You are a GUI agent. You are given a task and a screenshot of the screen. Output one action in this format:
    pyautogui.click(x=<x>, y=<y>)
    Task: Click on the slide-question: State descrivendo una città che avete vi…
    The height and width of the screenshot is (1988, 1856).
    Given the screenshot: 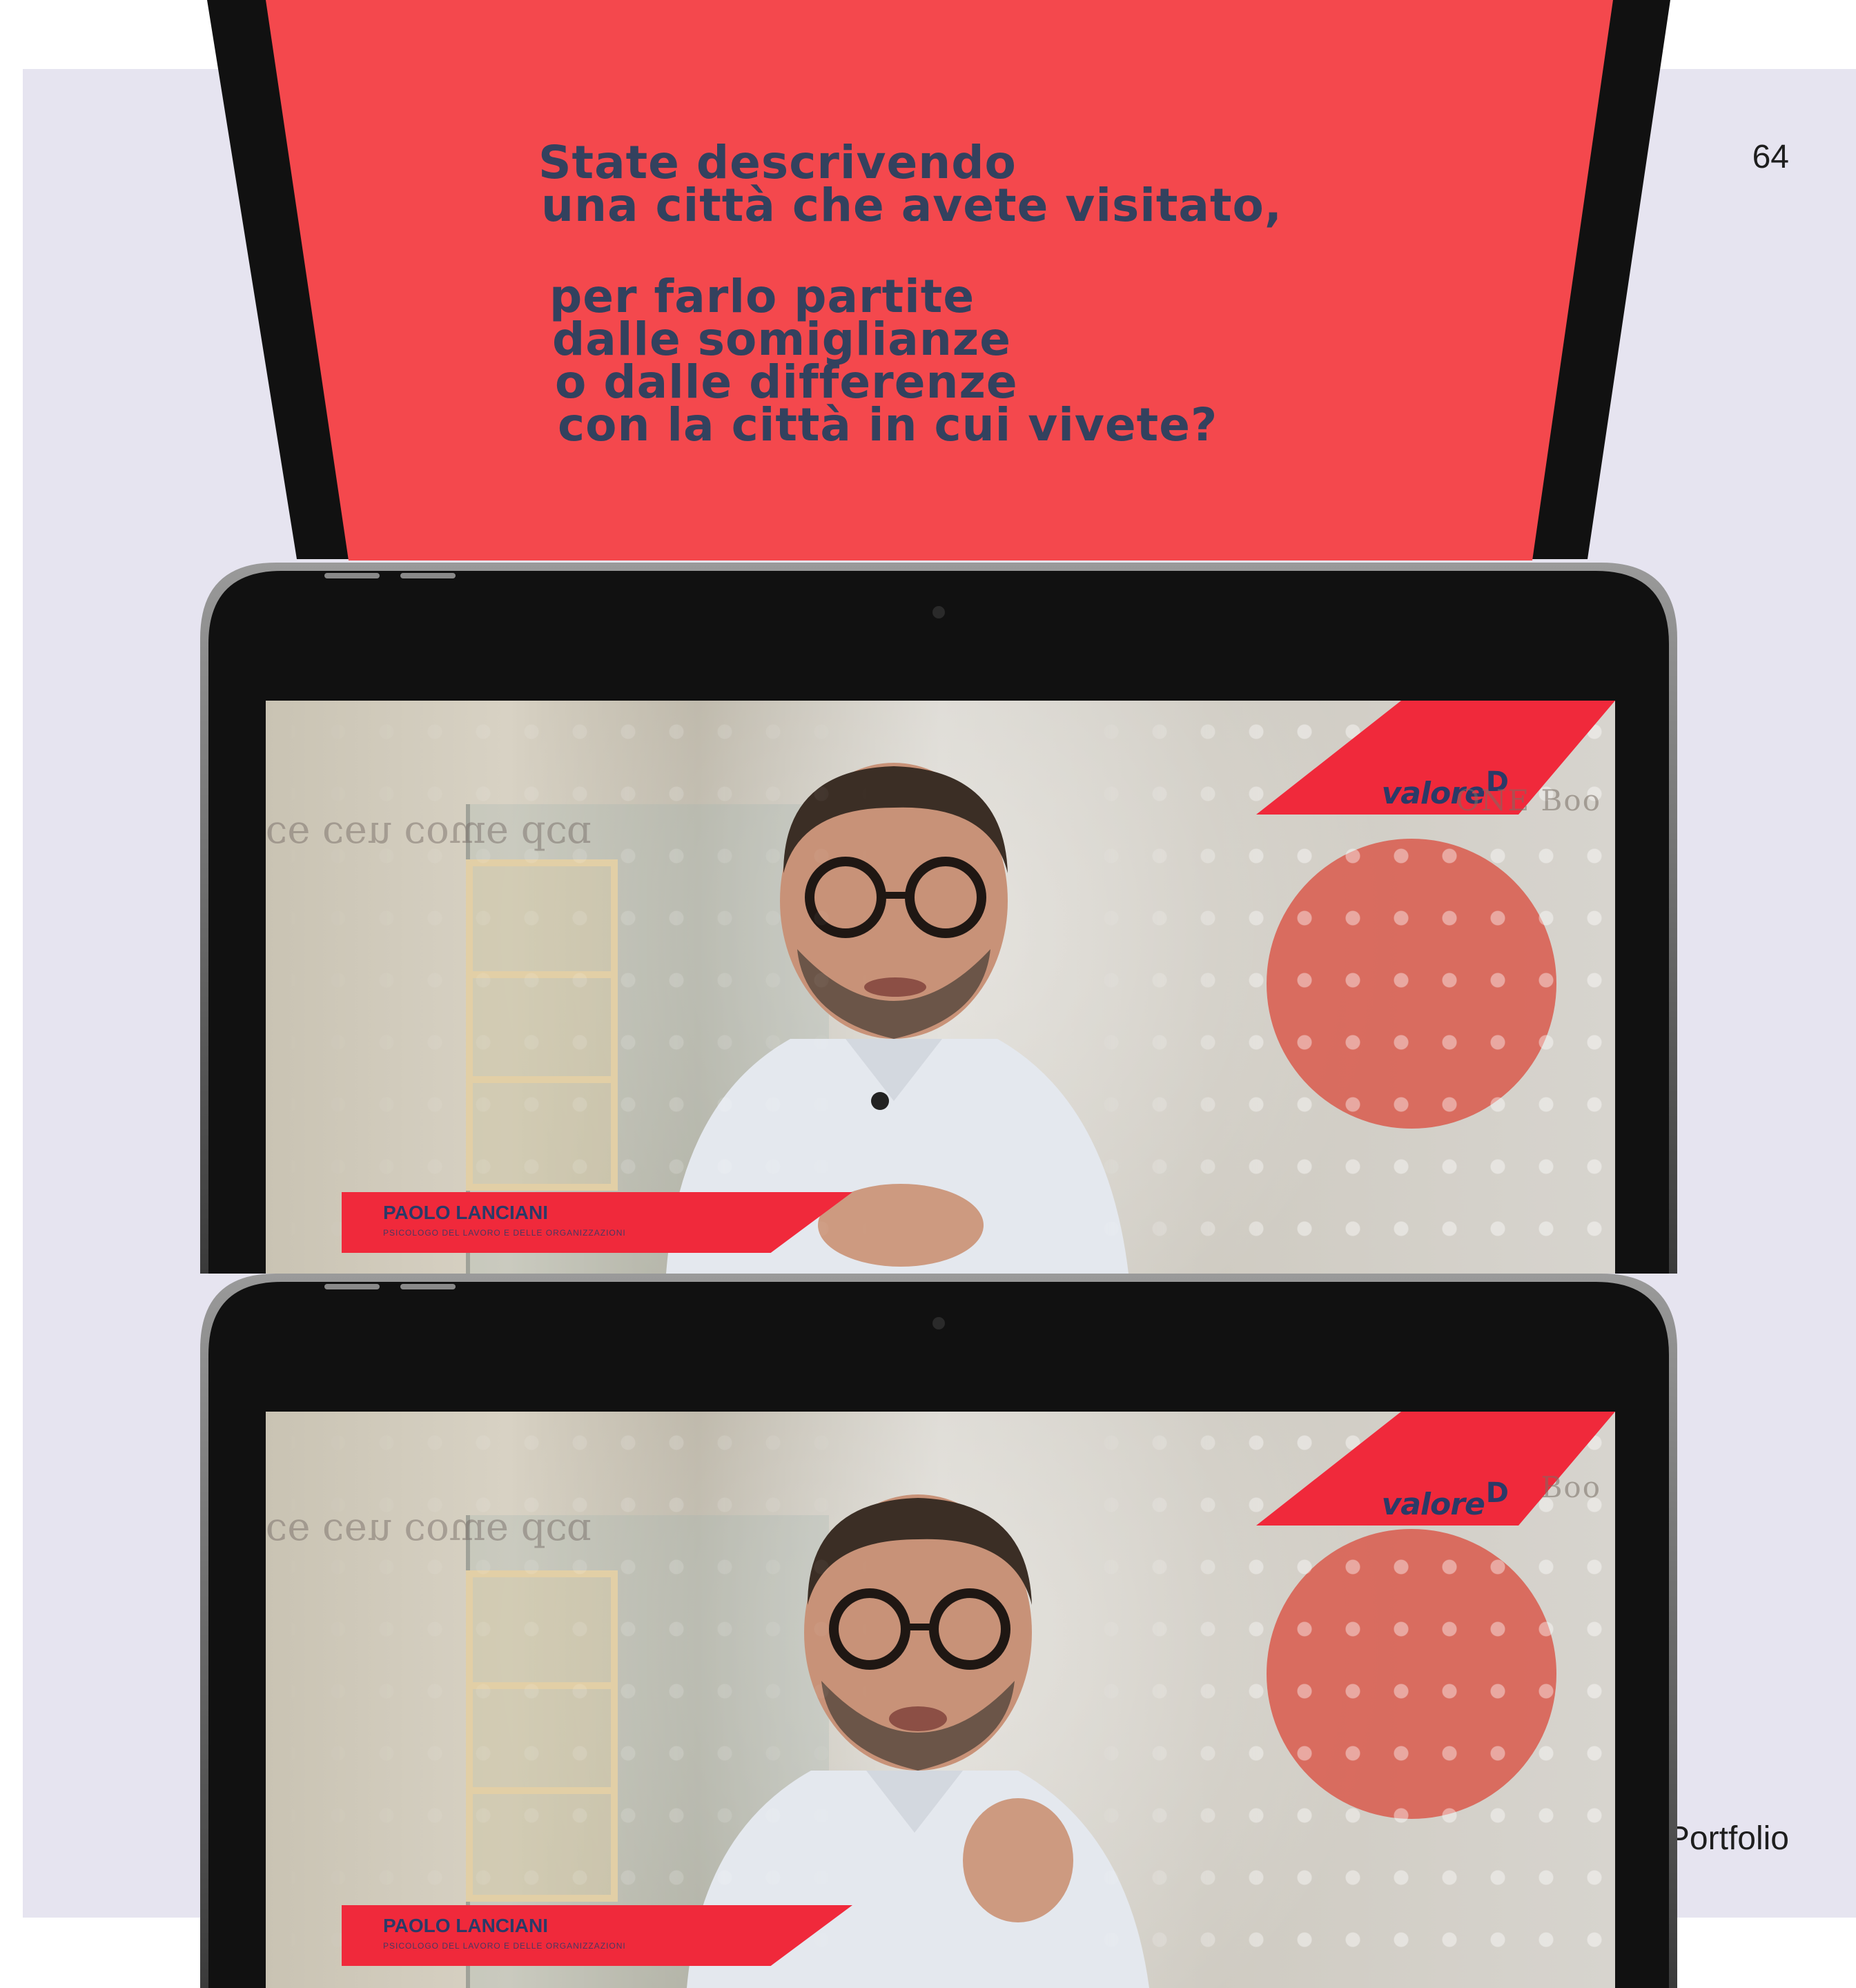 What is the action you would take?
    pyautogui.click(x=910, y=293)
    